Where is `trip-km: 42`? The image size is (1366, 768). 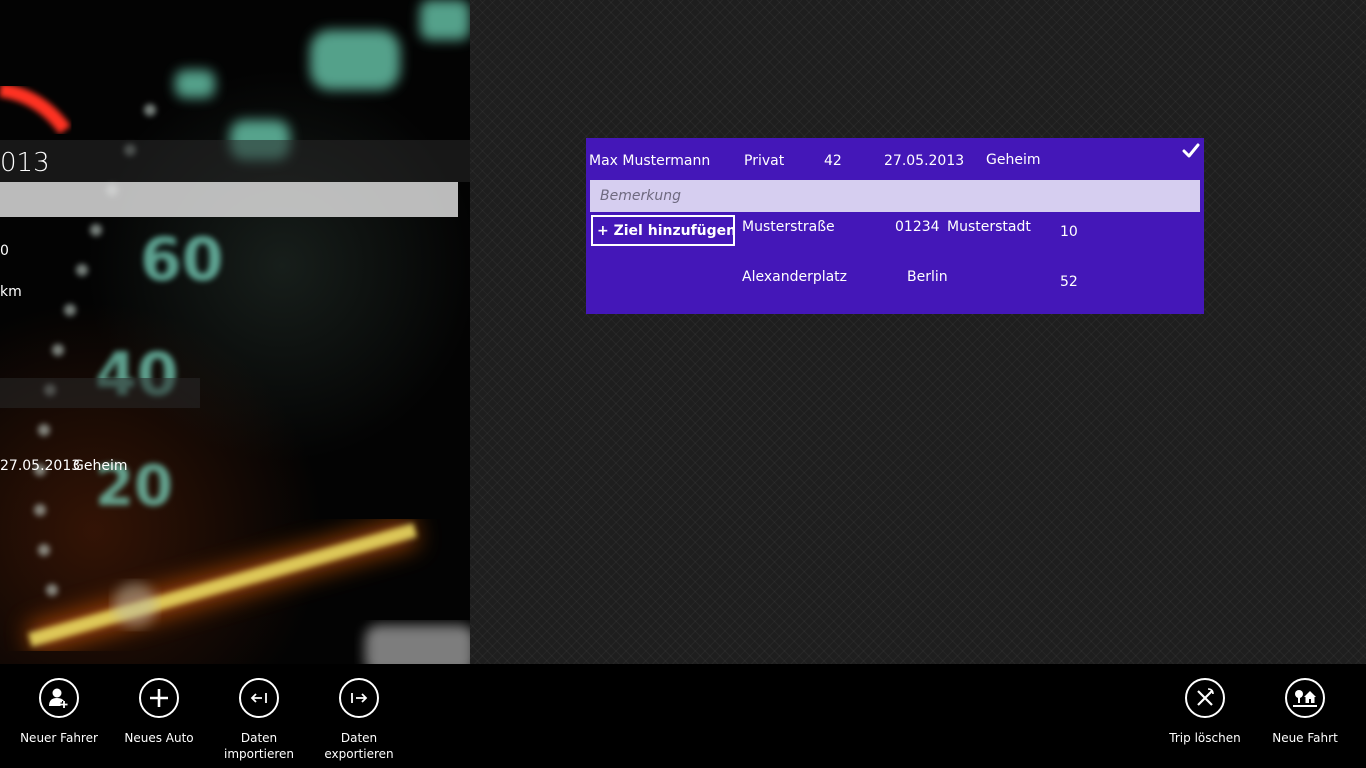 trip-km: 42 is located at coordinates (833, 161).